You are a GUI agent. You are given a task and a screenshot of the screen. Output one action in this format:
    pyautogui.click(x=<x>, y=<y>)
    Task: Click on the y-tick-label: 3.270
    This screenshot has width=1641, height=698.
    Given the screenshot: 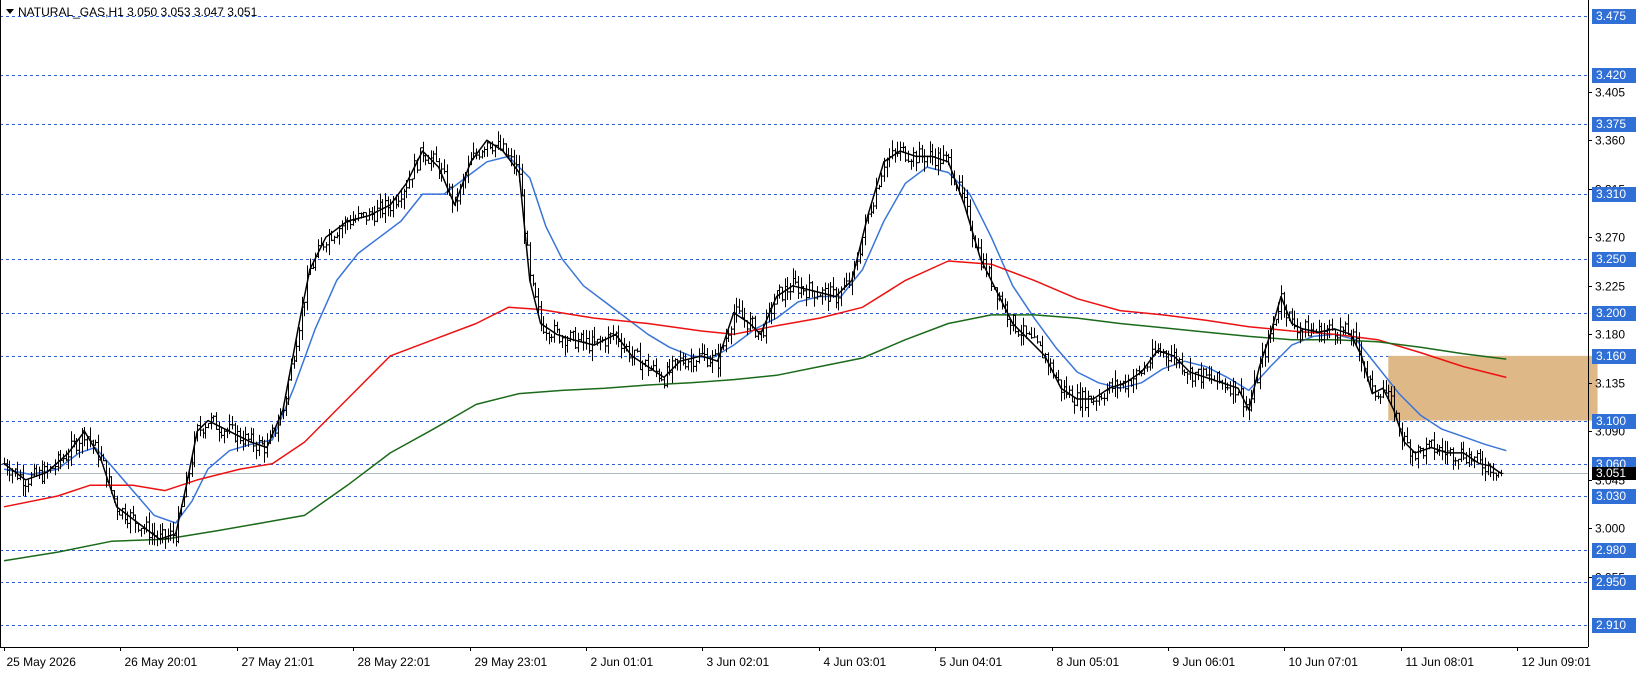 What is the action you would take?
    pyautogui.click(x=1610, y=238)
    